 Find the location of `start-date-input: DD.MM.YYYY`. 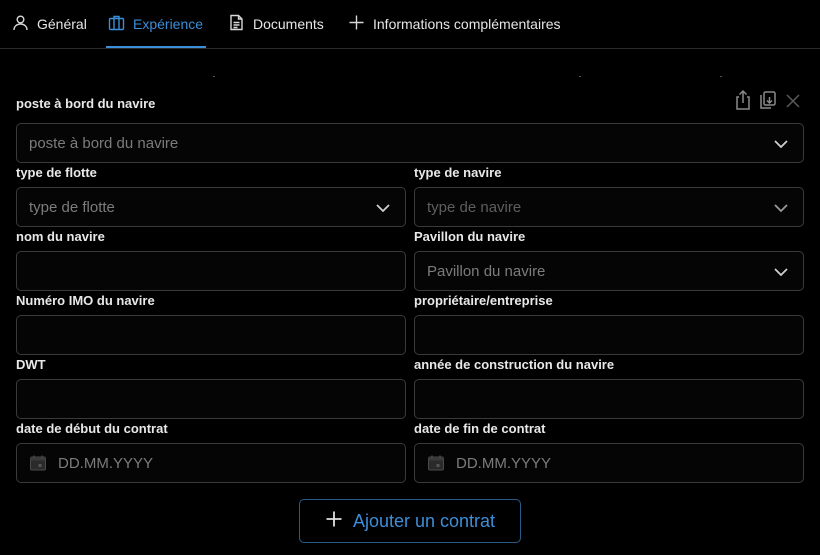

start-date-input: DD.MM.YYYY is located at coordinates (211, 463).